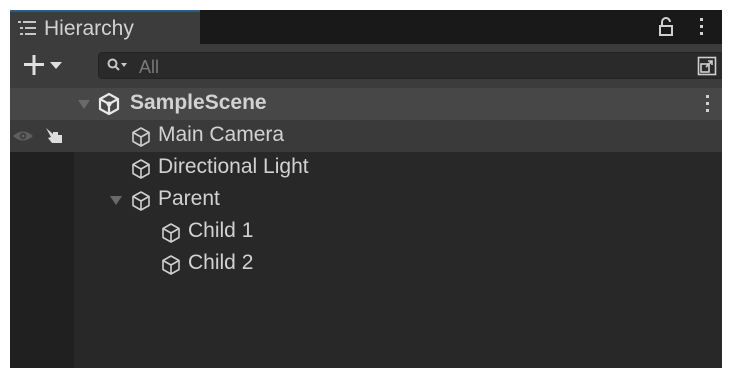 The width and height of the screenshot is (732, 368). I want to click on search-icon, so click(117, 64).